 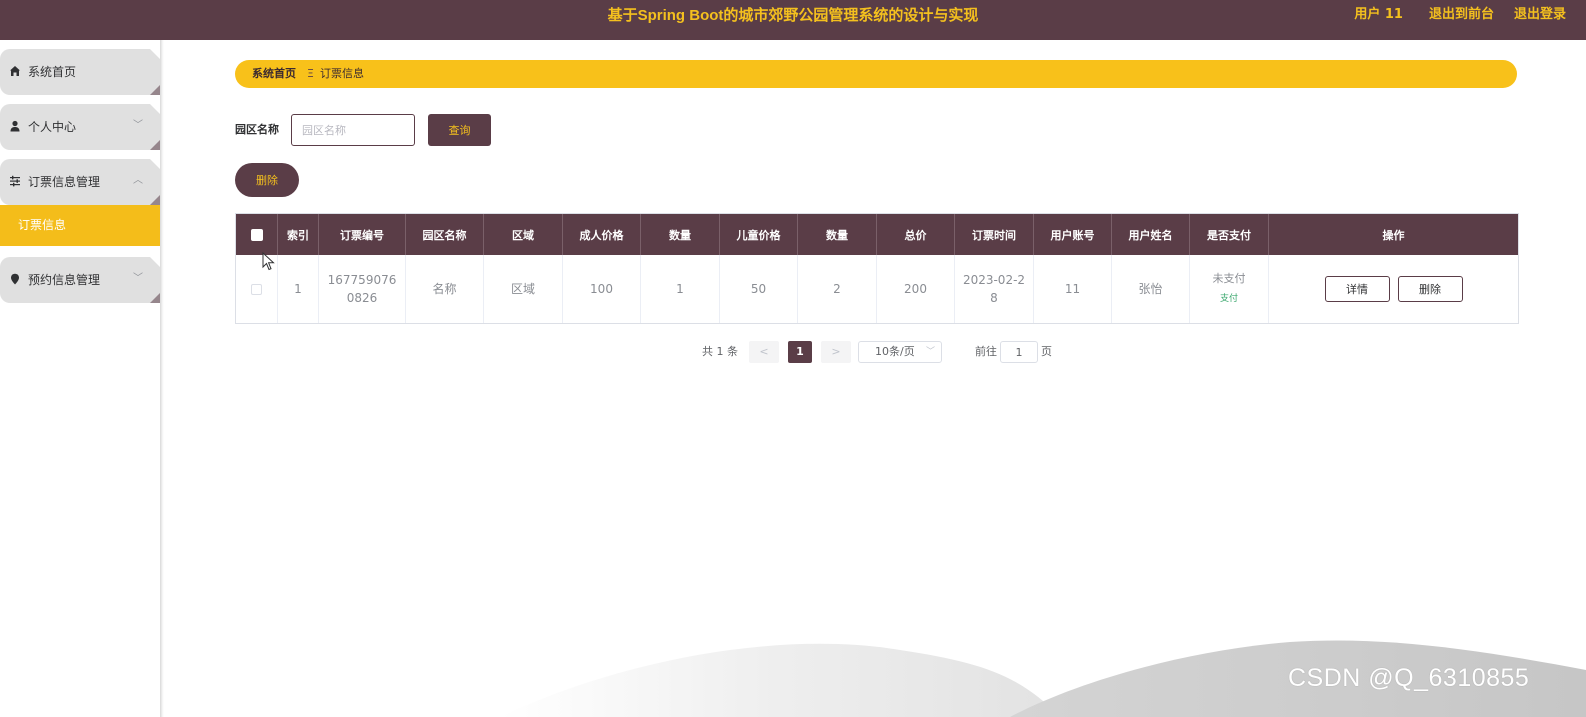 What do you see at coordinates (800, 352) in the screenshot?
I see `page-number-current: 1` at bounding box center [800, 352].